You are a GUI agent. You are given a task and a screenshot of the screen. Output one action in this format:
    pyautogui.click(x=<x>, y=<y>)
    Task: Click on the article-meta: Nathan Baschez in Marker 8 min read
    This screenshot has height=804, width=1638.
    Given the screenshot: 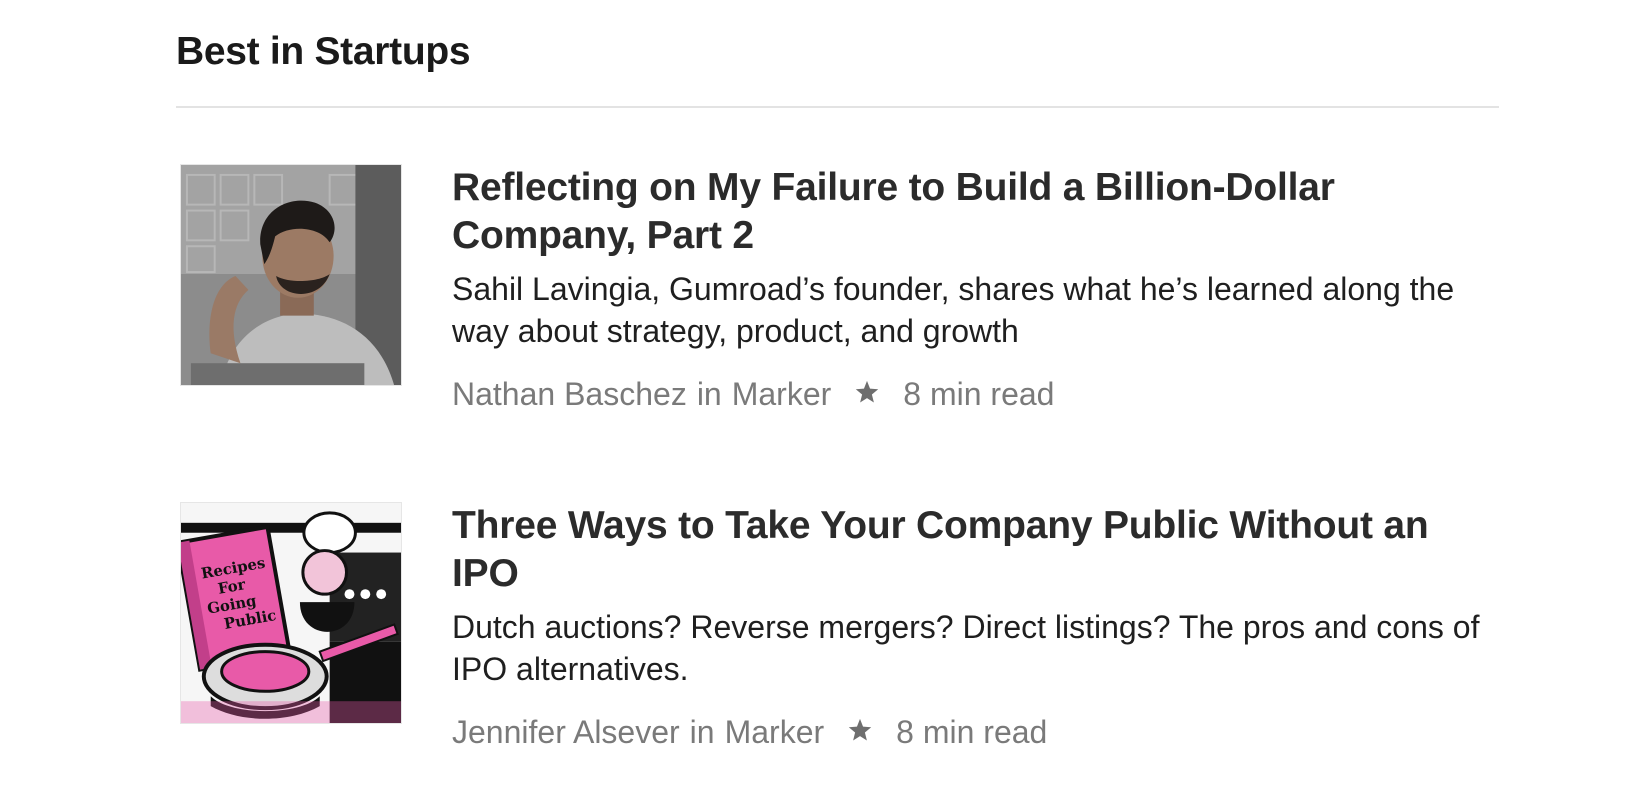 What is the action you would take?
    pyautogui.click(x=977, y=394)
    